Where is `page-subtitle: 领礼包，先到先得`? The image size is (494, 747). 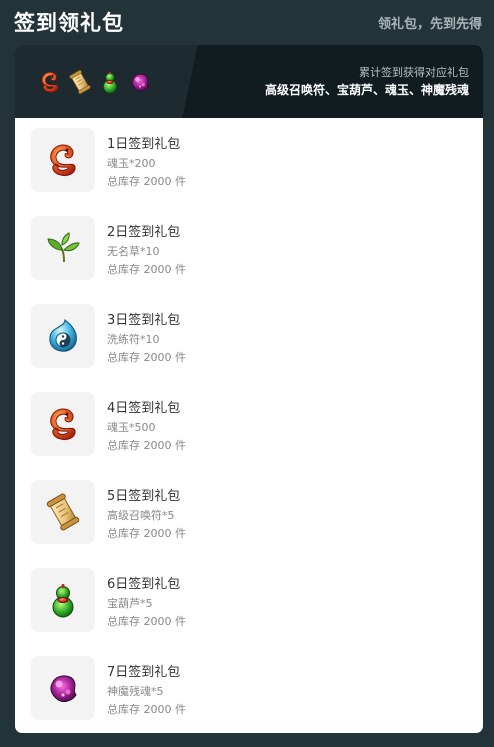
page-subtitle: 领礼包，先到先得 is located at coordinates (429, 24).